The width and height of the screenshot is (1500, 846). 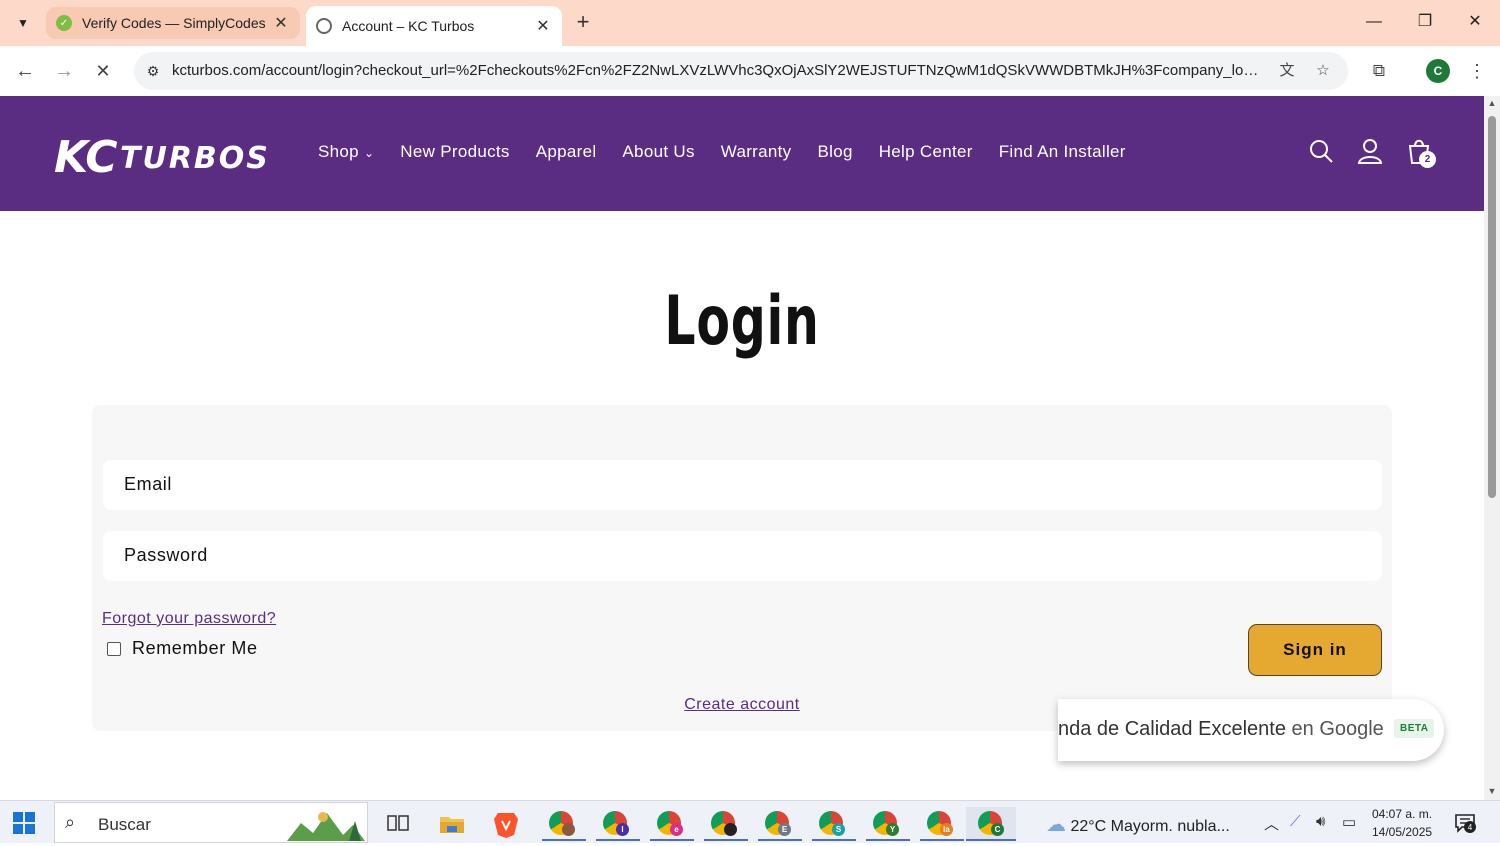 I want to click on chrome-profile-6-icon: S, so click(x=834, y=824).